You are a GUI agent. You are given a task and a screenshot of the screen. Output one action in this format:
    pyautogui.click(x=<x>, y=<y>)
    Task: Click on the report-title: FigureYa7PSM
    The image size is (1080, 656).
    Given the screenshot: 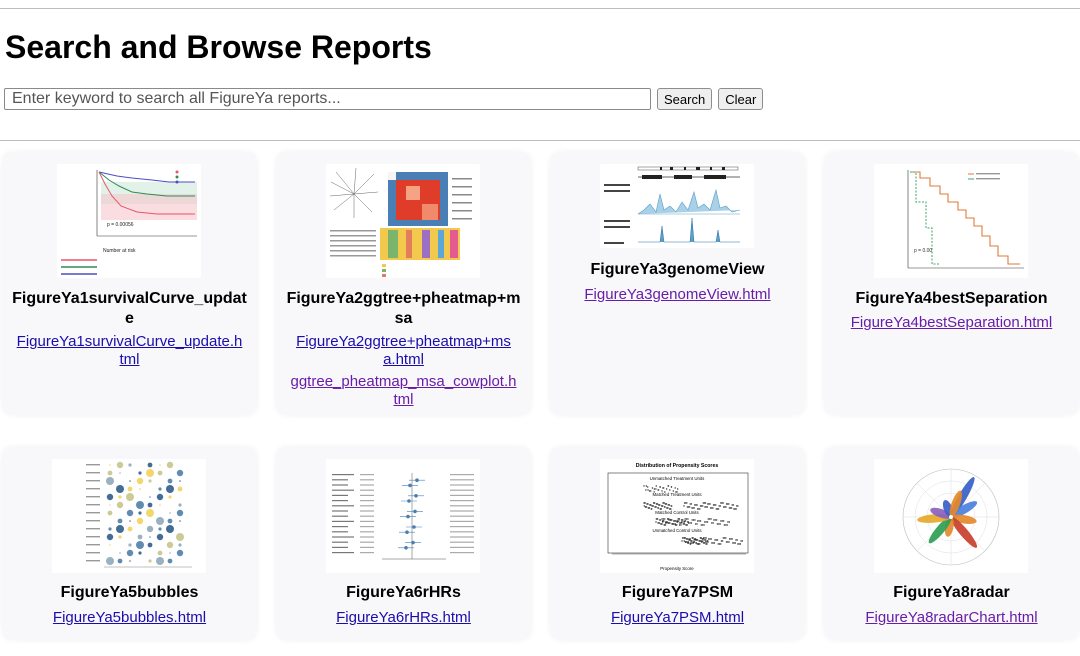 What is the action you would take?
    pyautogui.click(x=677, y=592)
    